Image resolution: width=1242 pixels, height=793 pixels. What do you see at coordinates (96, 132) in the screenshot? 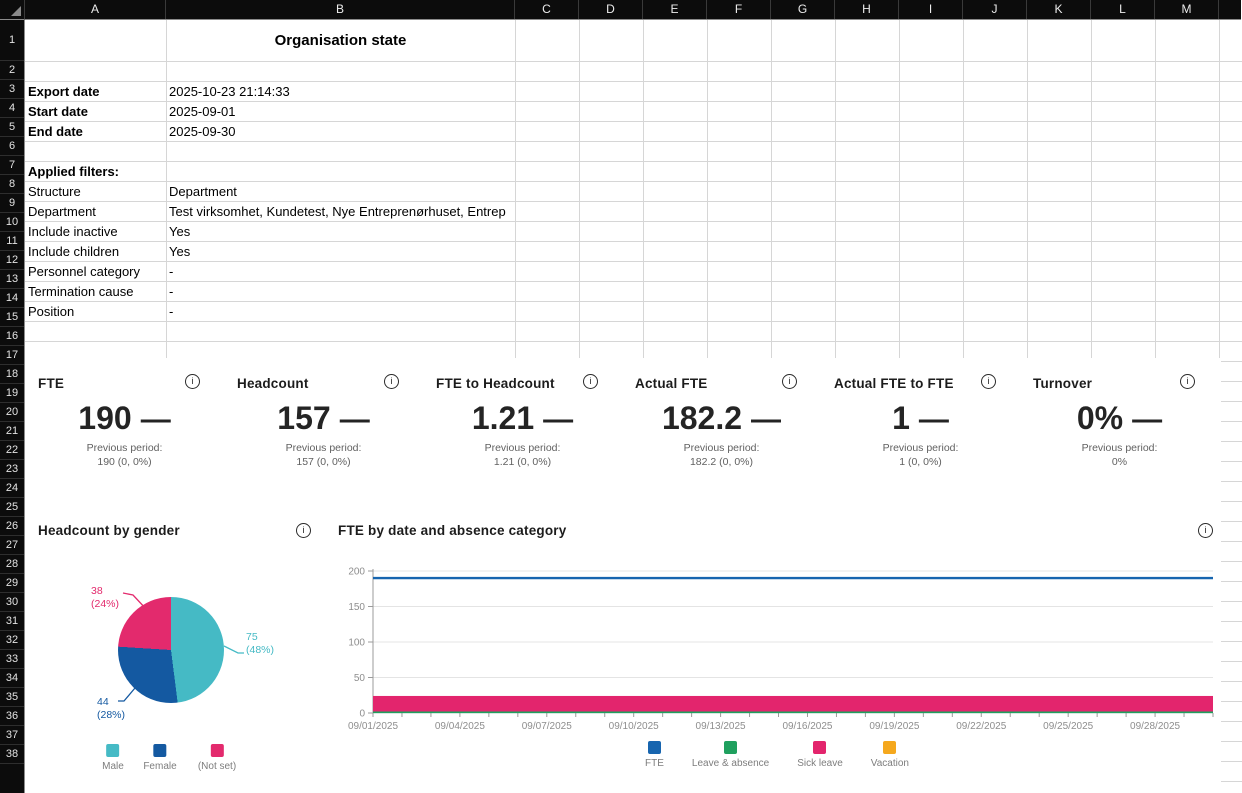
I see `cell-label: End date` at bounding box center [96, 132].